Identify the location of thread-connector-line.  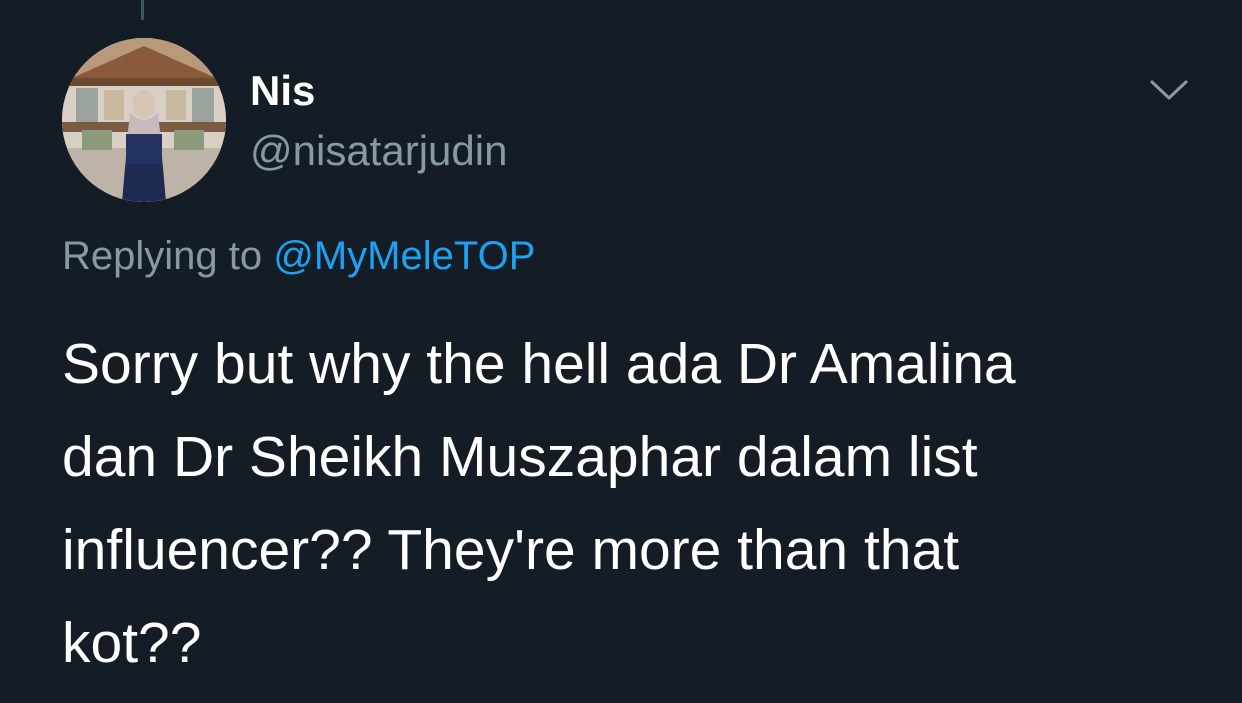
(142, 10).